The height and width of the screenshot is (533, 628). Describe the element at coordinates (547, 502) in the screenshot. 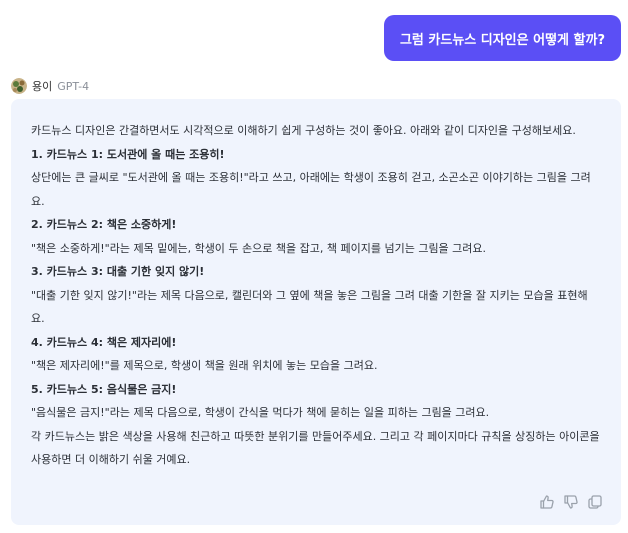

I see `thumbs-up-icon` at that location.